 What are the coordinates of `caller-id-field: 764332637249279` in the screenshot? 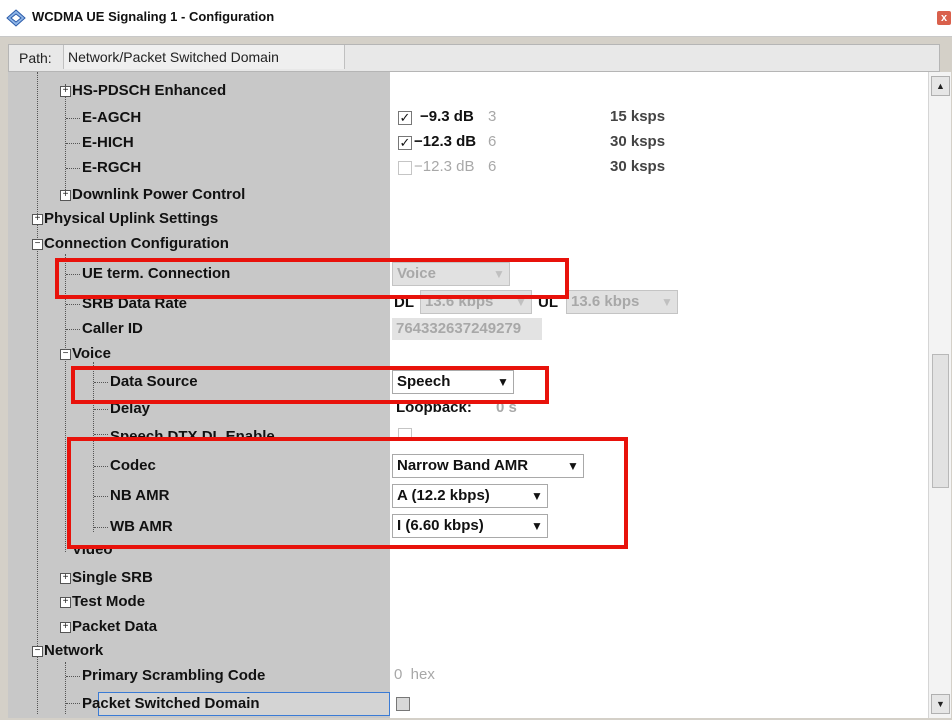 It's located at (458, 329).